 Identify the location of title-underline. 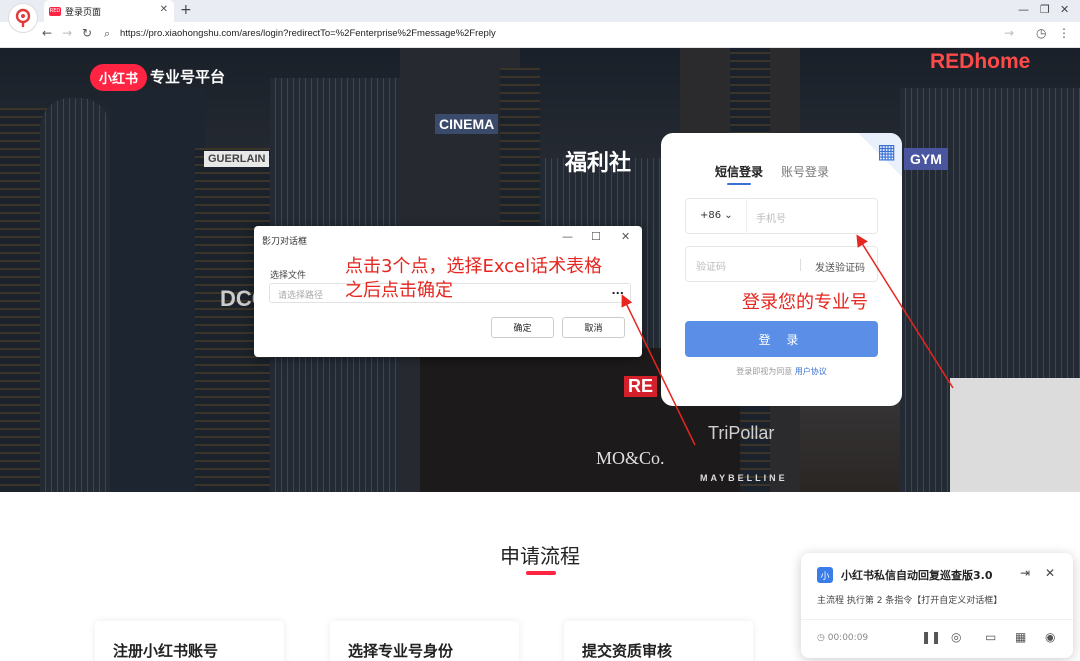
(541, 573).